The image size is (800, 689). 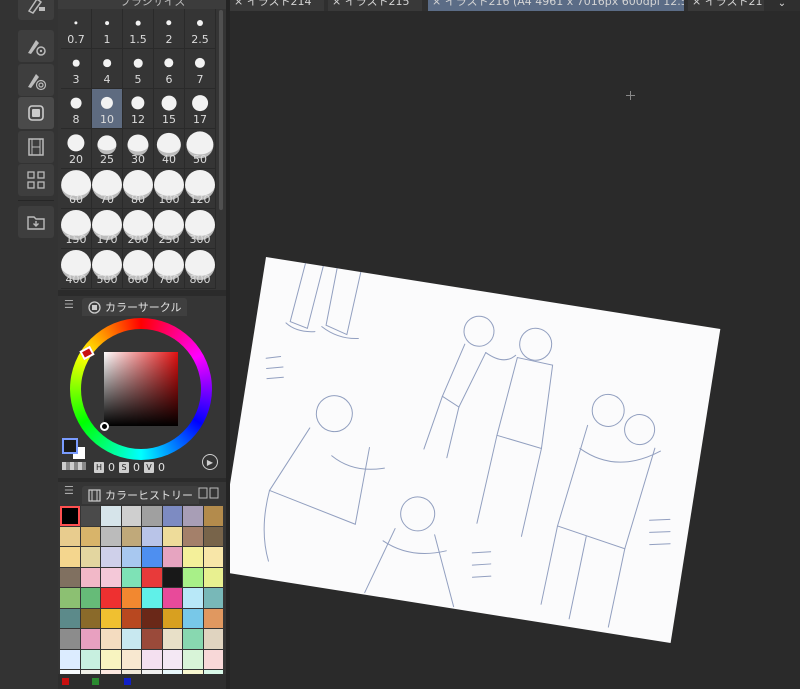 I want to click on nodes-button, so click(x=36, y=180).